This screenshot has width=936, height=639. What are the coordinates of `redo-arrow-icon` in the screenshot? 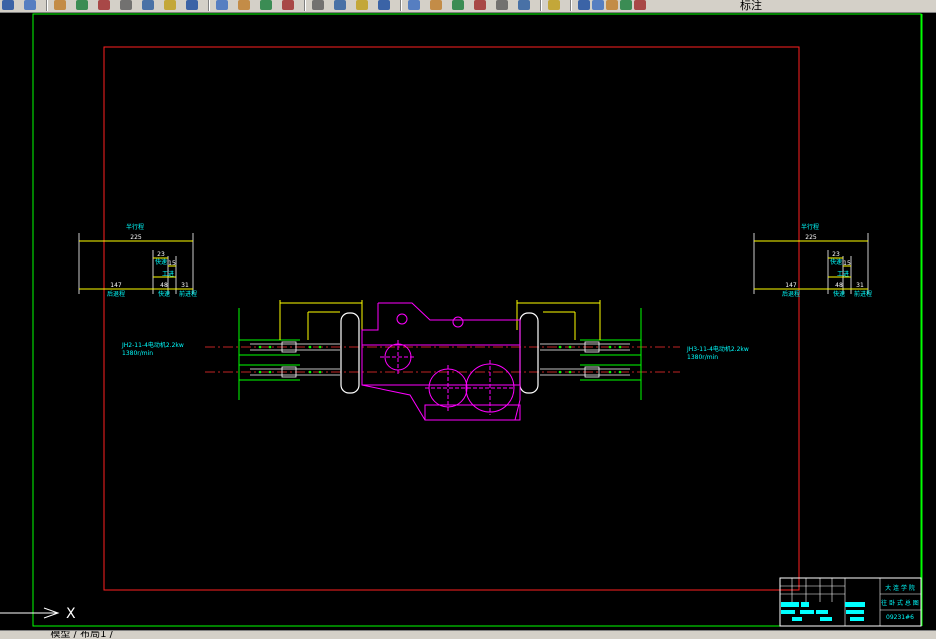 It's located at (288, 5).